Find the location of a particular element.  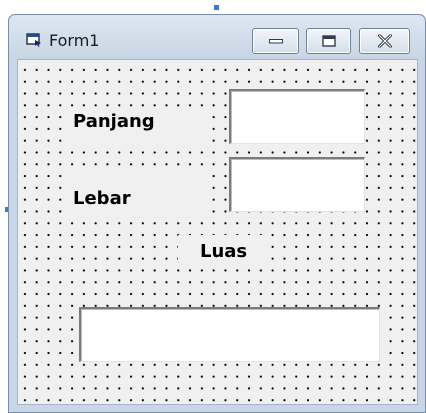

form-icon is located at coordinates (33, 40).